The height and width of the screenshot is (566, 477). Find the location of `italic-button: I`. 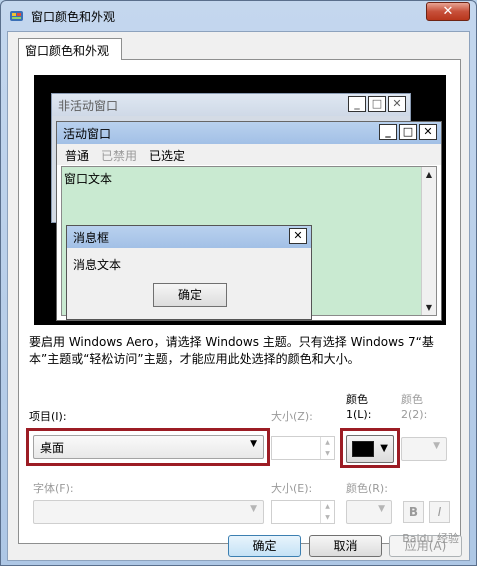

italic-button: I is located at coordinates (439, 512).